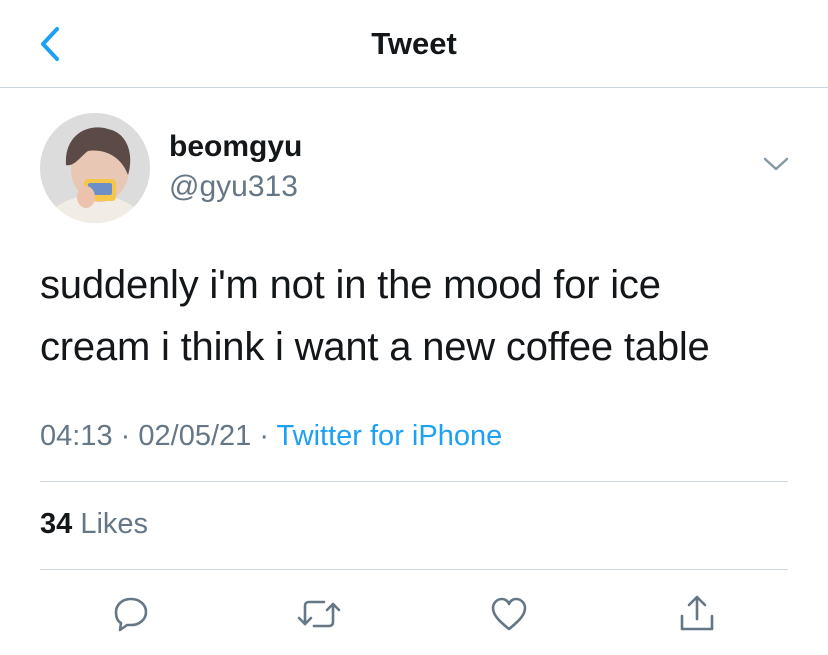 The height and width of the screenshot is (655, 828). Describe the element at coordinates (114, 524) in the screenshot. I see `likes-label: Likes` at that location.